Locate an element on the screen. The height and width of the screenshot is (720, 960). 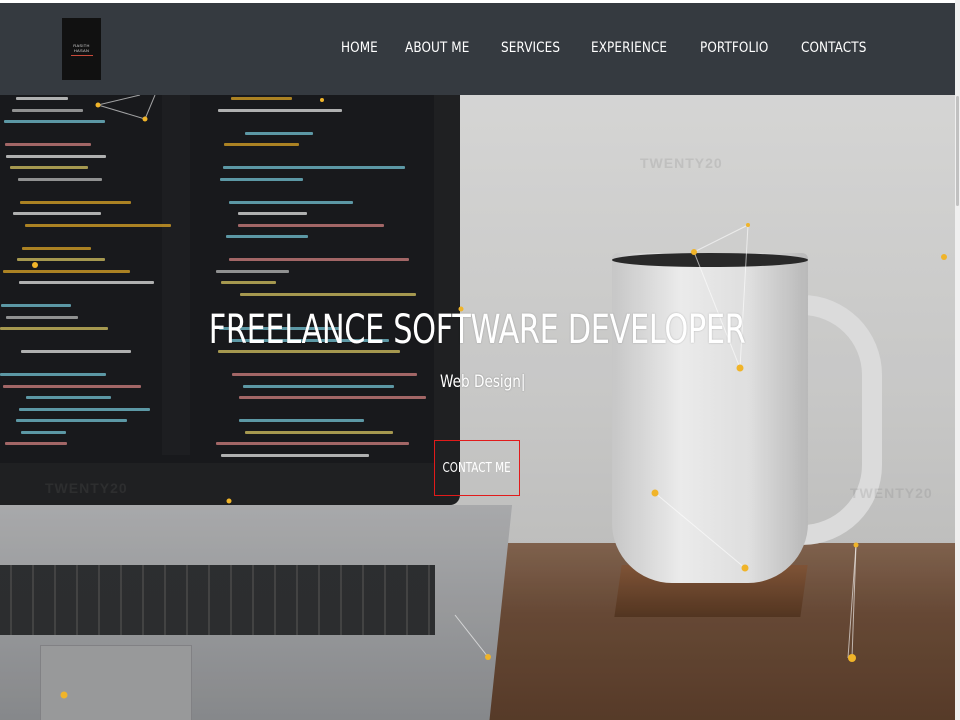
contact-me-button: CONTACT ME is located at coordinates (477, 468).